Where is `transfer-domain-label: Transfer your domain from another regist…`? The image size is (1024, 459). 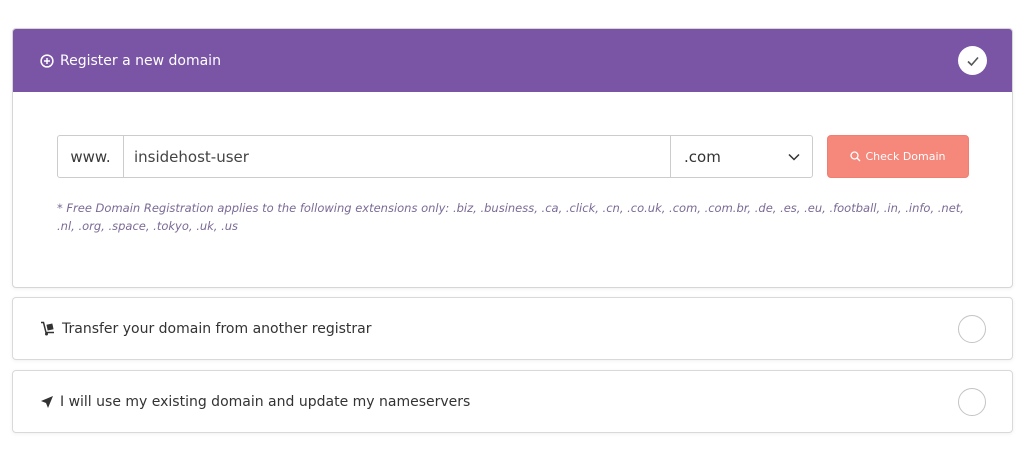
transfer-domain-label: Transfer your domain from another regist… is located at coordinates (217, 328).